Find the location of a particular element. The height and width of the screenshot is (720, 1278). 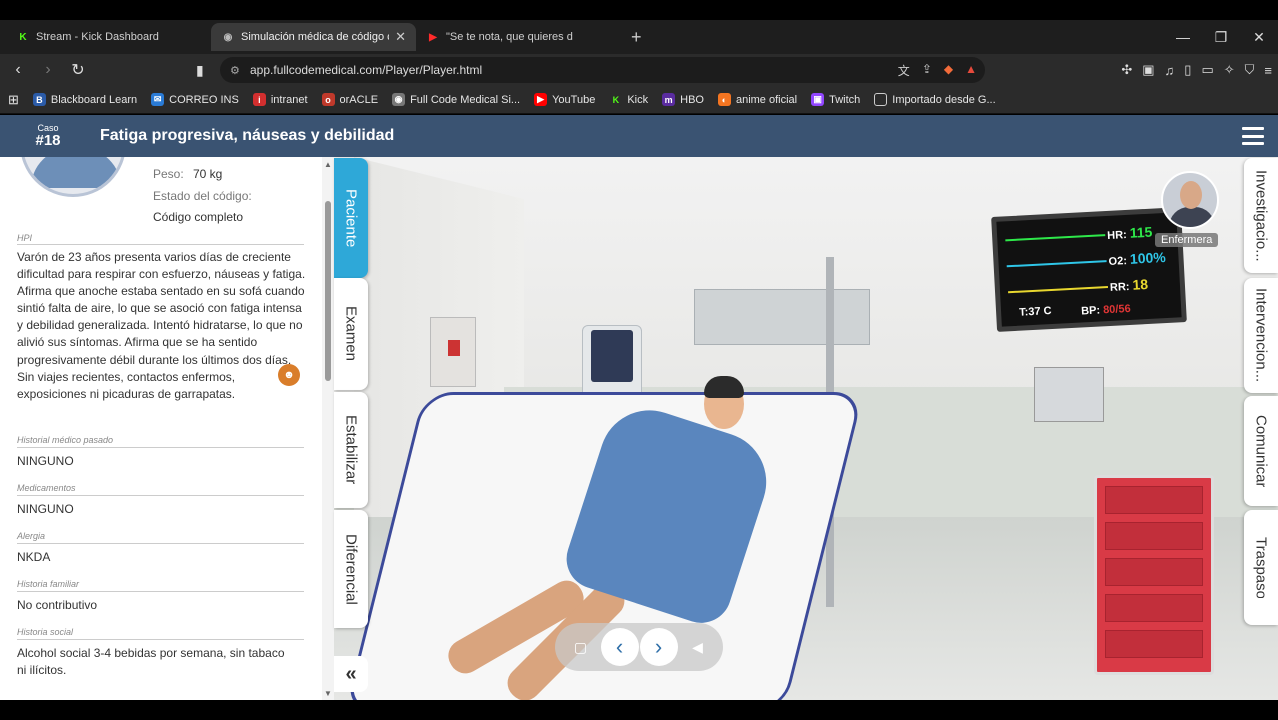

rewards-icon: ▲ is located at coordinates (971, 70).